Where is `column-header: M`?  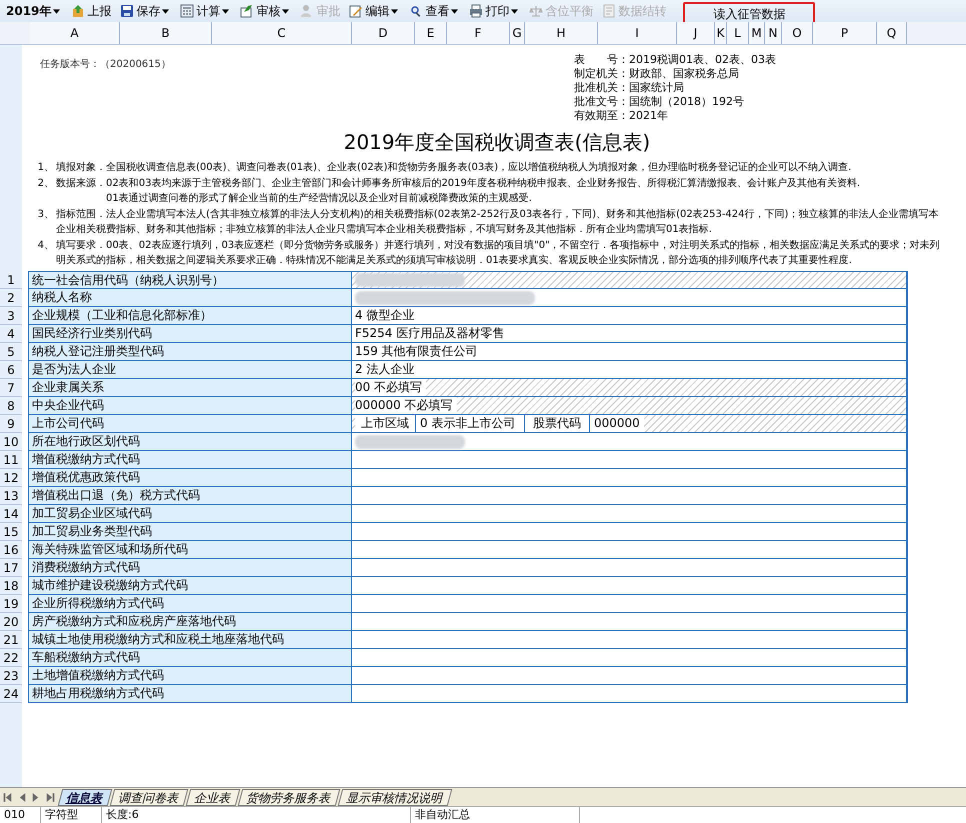 column-header: M is located at coordinates (757, 33).